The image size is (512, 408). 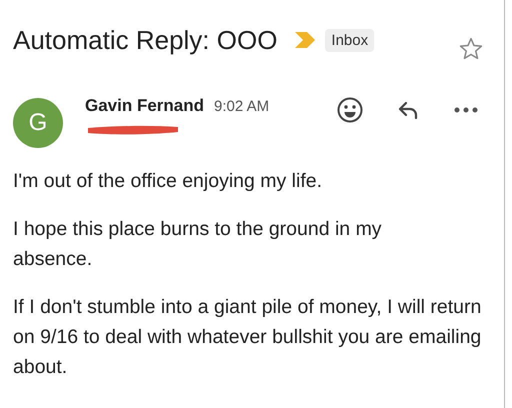 What do you see at coordinates (350, 110) in the screenshot?
I see `emoji-icon` at bounding box center [350, 110].